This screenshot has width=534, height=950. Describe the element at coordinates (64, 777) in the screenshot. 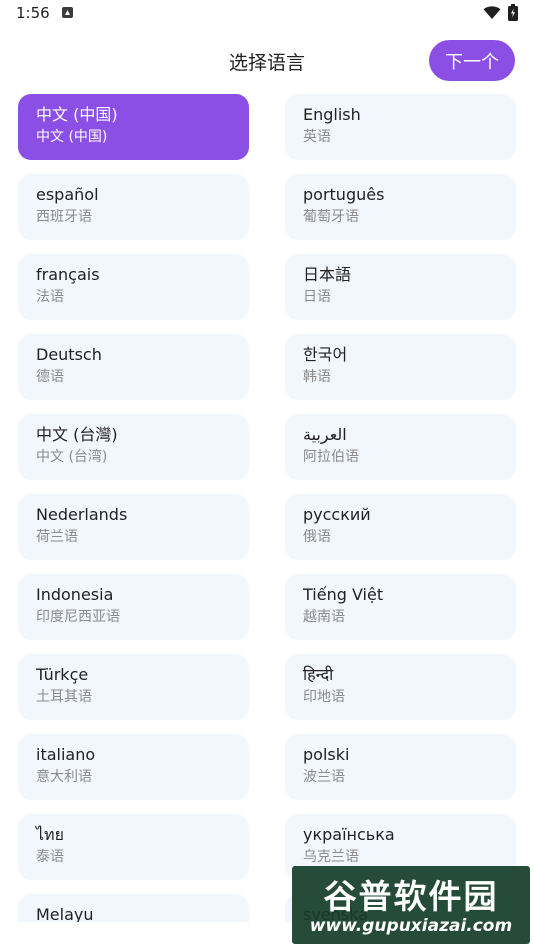

I see `language-translated-name: 意大利语` at that location.